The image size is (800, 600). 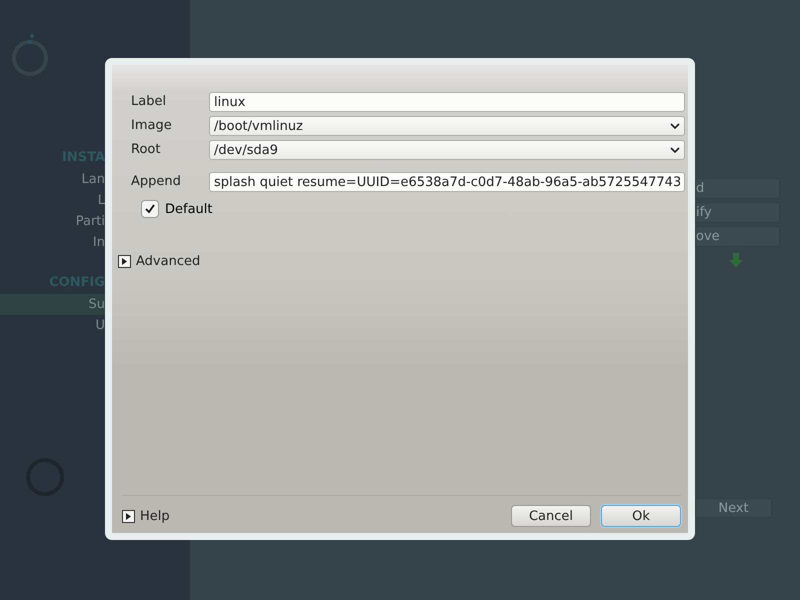 I want to click on checkbox-label: Default, so click(x=188, y=209).